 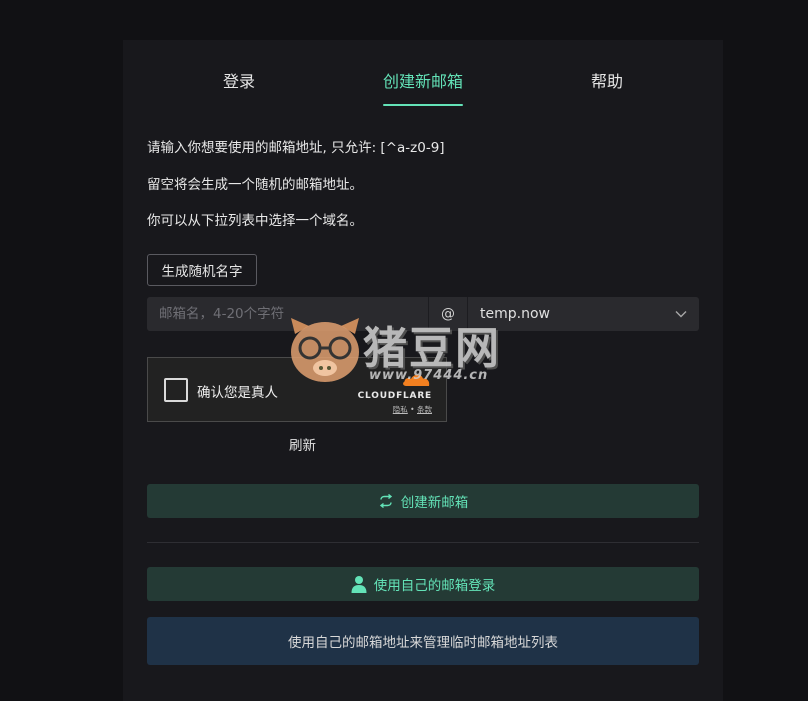 I want to click on domain-select: temp.now, so click(x=583, y=314).